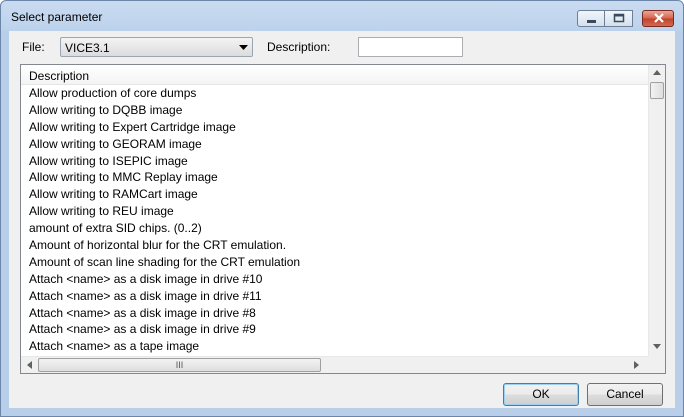 This screenshot has width=684, height=417. I want to click on maximize-button, so click(619, 18).